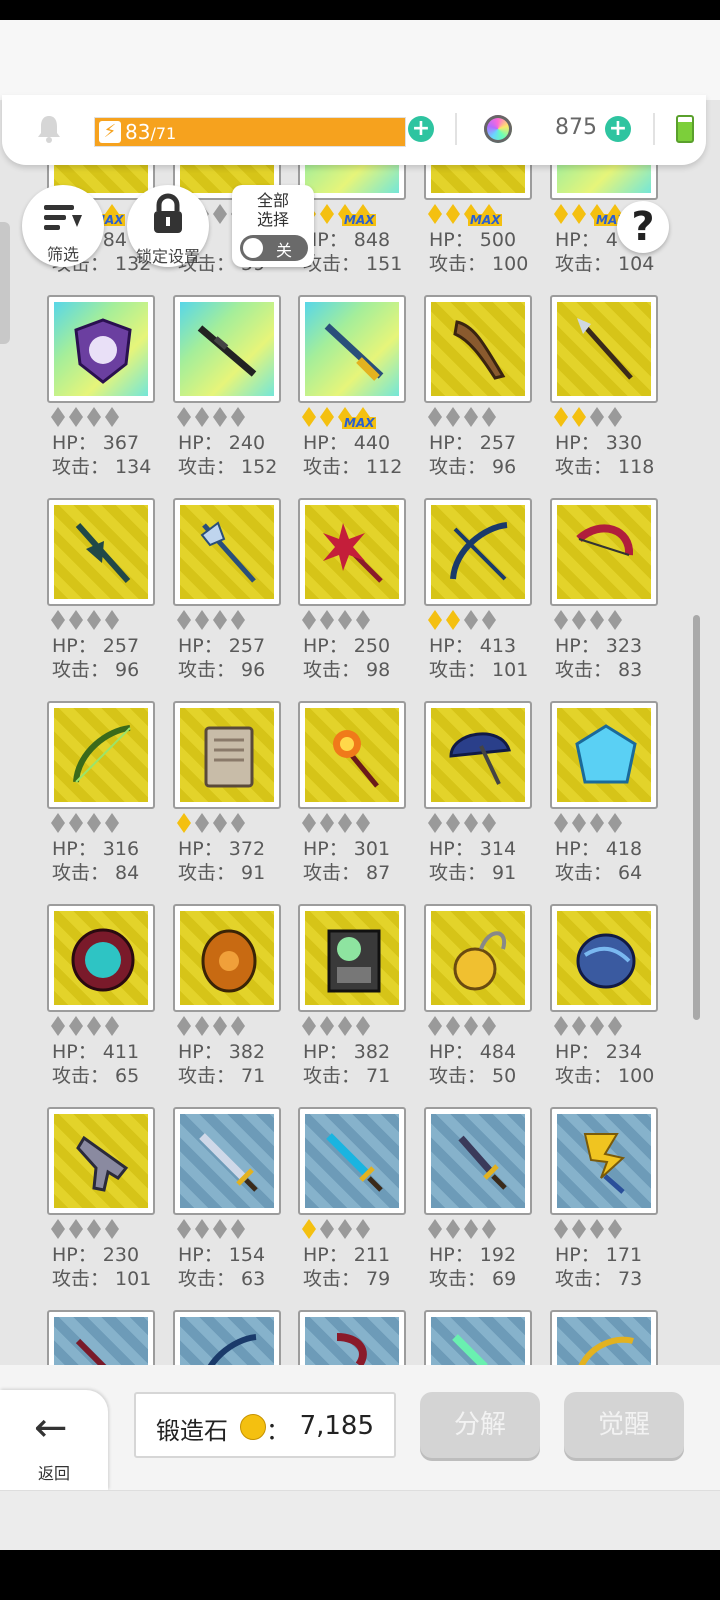  What do you see at coordinates (347, 873) in the screenshot?
I see `item-attack: 攻击： 87` at bounding box center [347, 873].